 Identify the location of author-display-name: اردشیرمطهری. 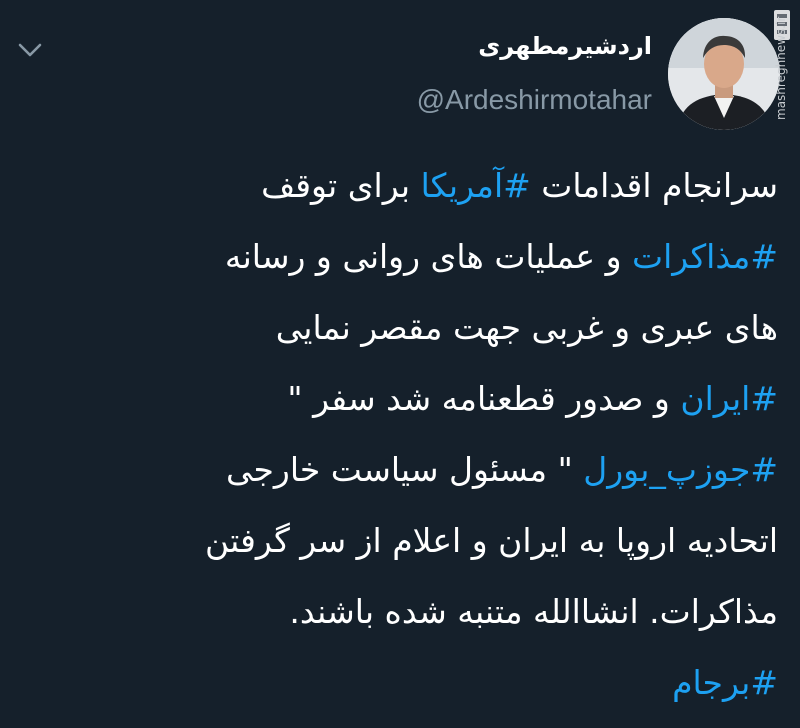
(565, 46).